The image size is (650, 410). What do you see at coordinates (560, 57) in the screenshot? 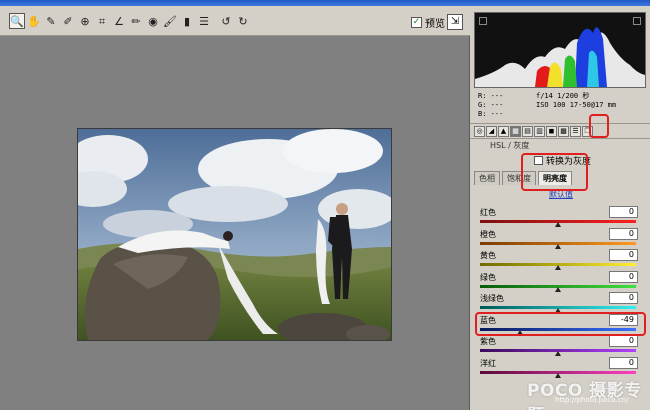
I see `histogram-graph` at bounding box center [560, 57].